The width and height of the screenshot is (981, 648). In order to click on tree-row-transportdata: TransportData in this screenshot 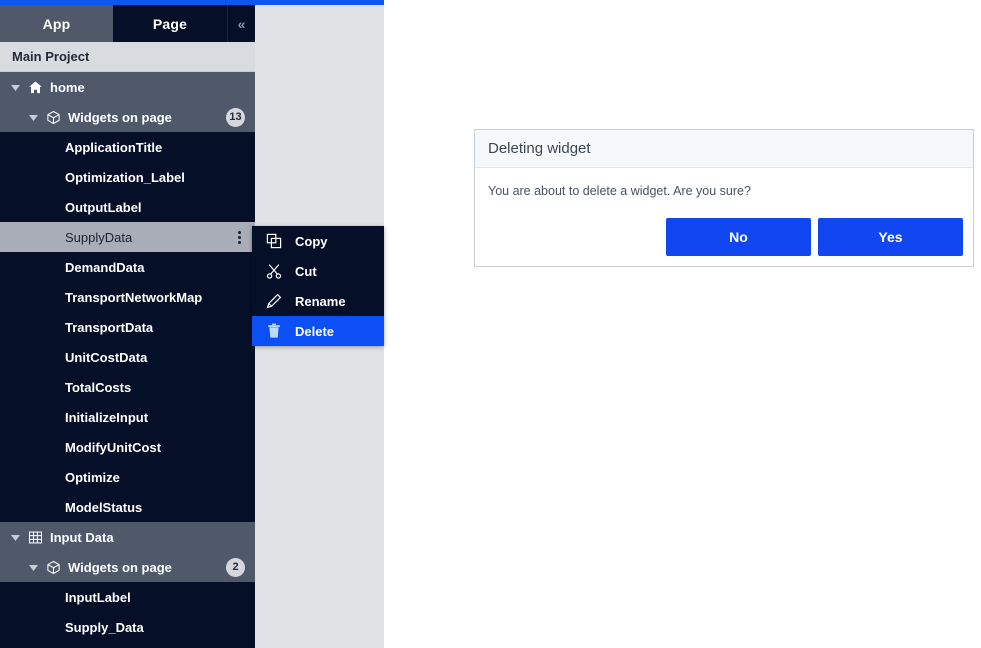, I will do `click(127, 327)`.